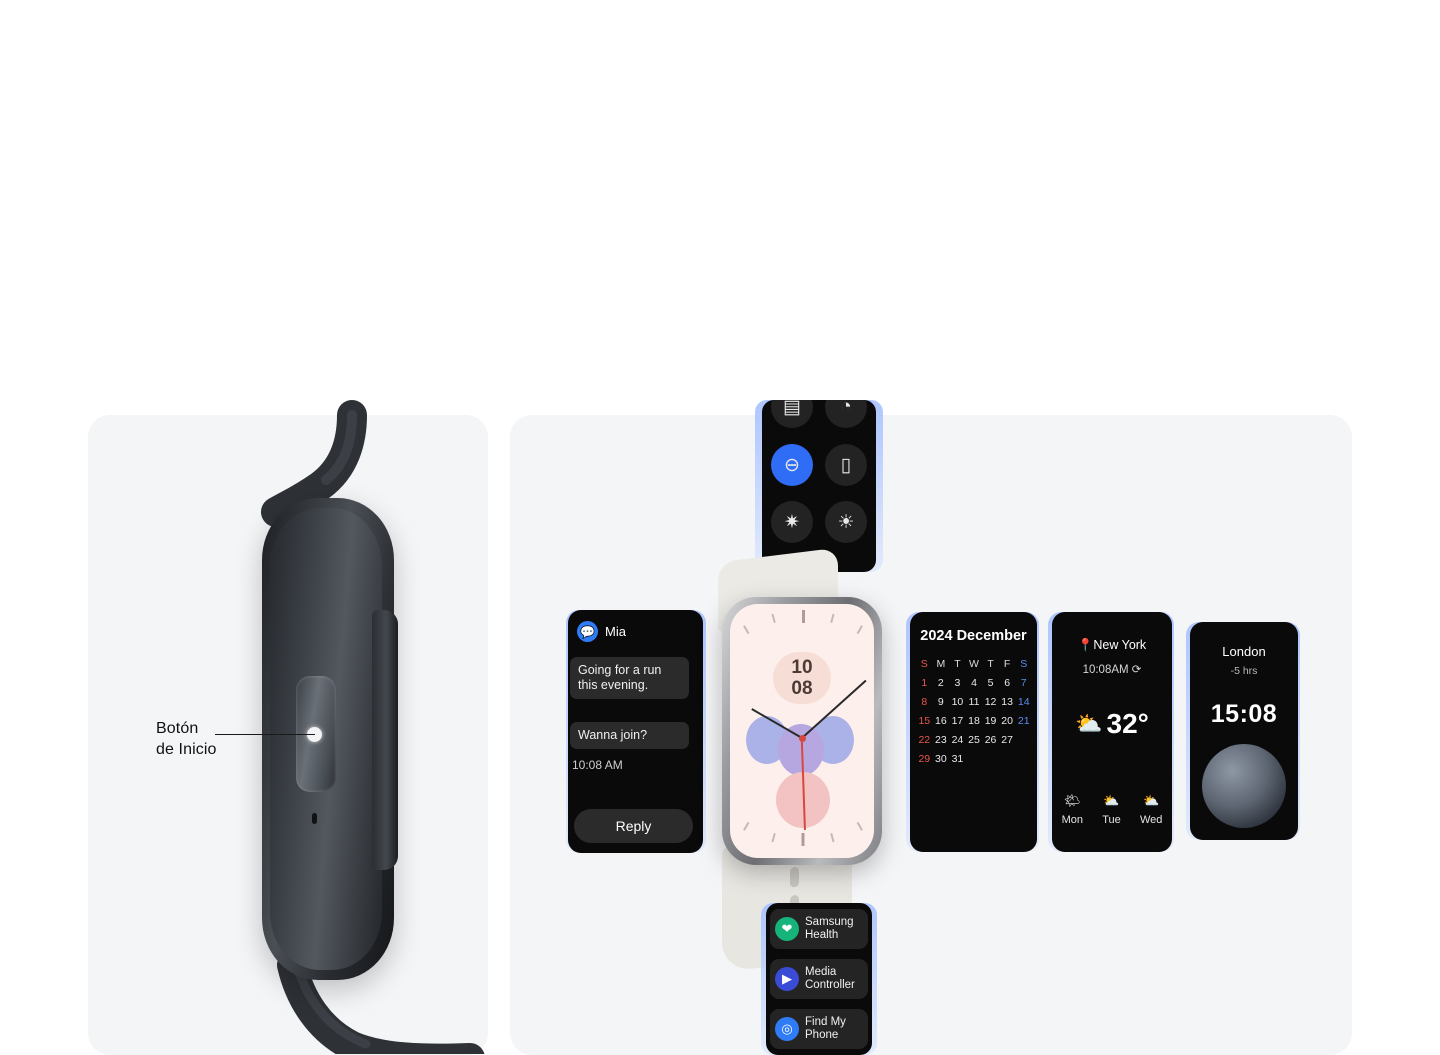 Image resolution: width=1440 pixels, height=1055 pixels. Describe the element at coordinates (314, 818) in the screenshot. I see `microphone-hole` at that location.